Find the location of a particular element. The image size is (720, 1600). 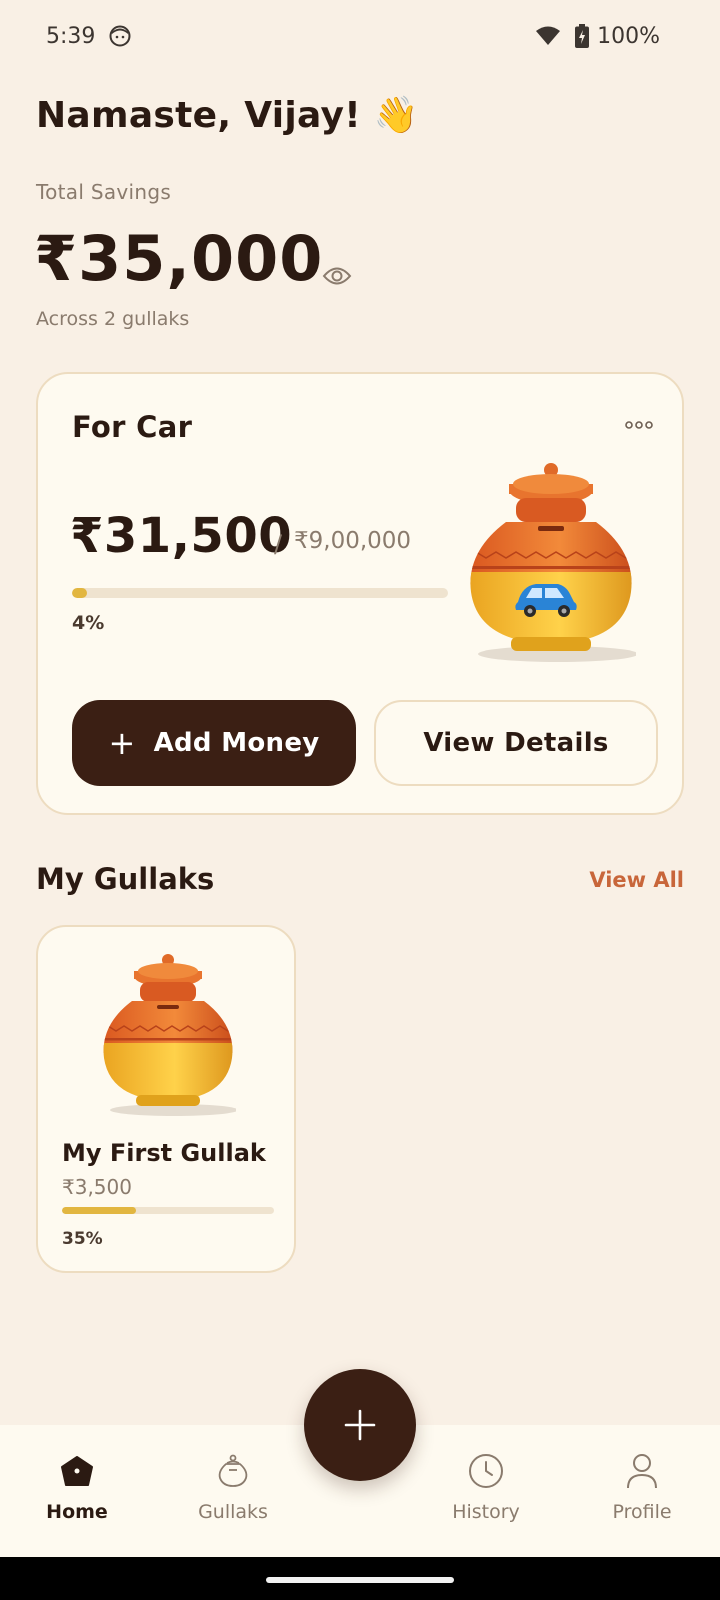

person-icon is located at coordinates (642, 1471).